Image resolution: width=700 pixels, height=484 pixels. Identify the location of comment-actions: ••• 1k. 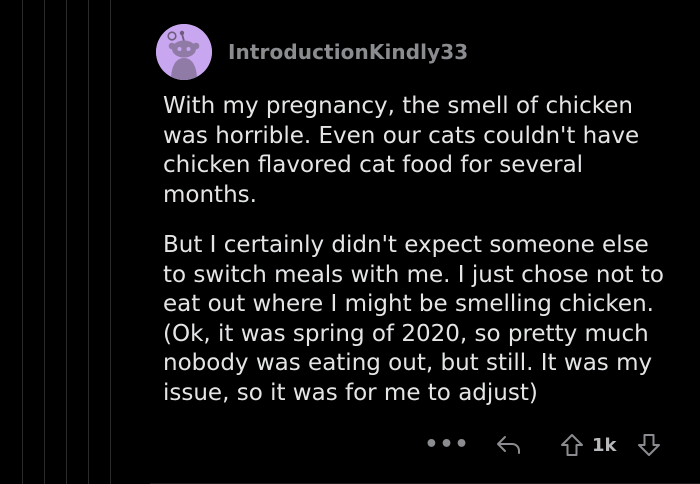
(350, 446).